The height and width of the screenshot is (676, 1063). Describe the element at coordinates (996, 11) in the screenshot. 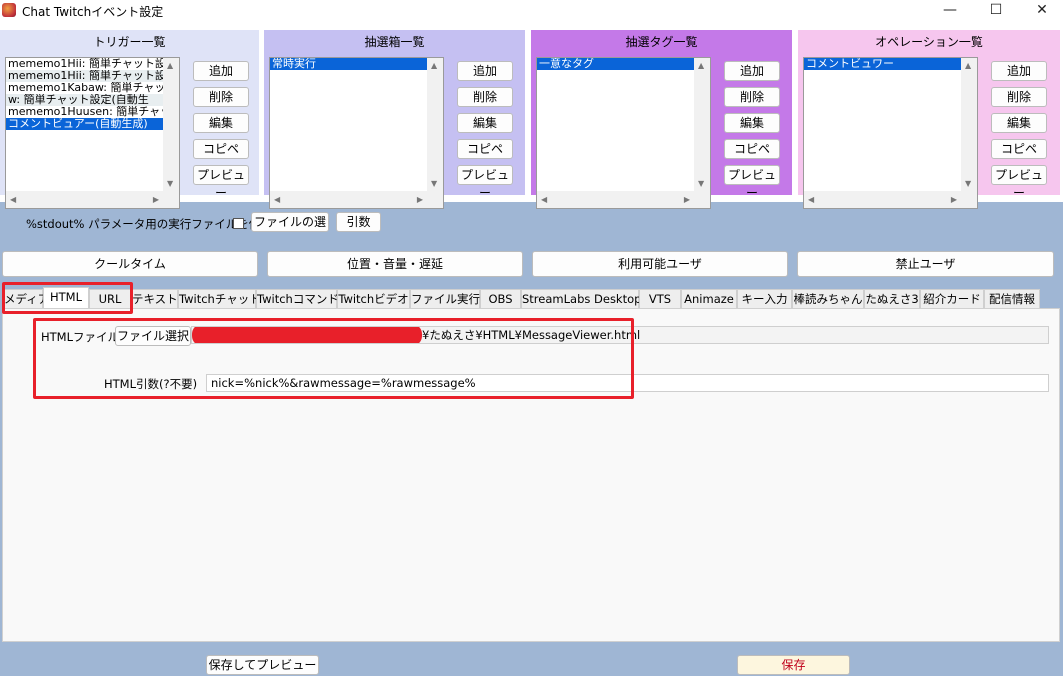

I see `maximize-icon: ☐` at that location.